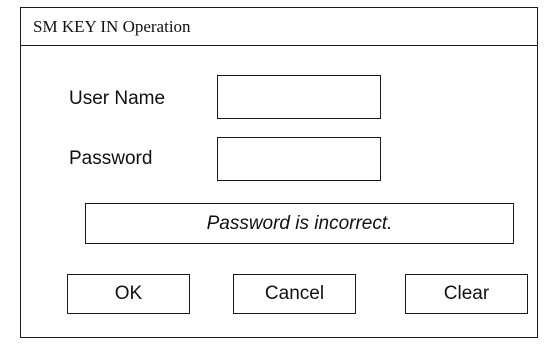 The height and width of the screenshot is (347, 560). What do you see at coordinates (279, 27) in the screenshot?
I see `dialog-titlebar: SM KEY IN Operation` at bounding box center [279, 27].